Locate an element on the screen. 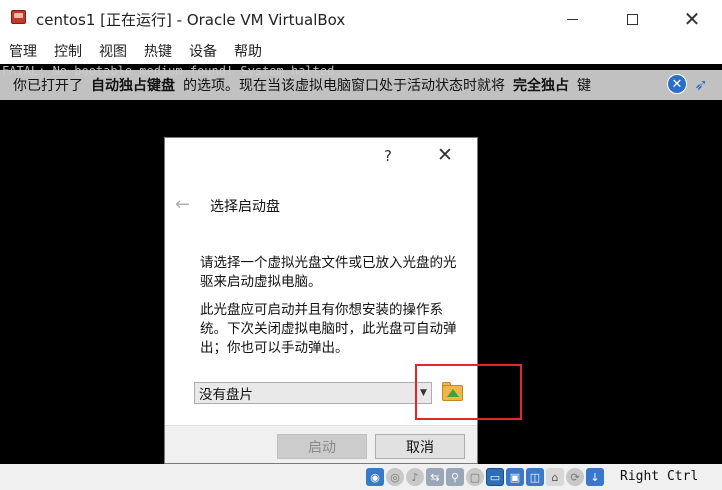 This screenshot has width=722, height=490. menu-item-devices: 设备 is located at coordinates (203, 51).